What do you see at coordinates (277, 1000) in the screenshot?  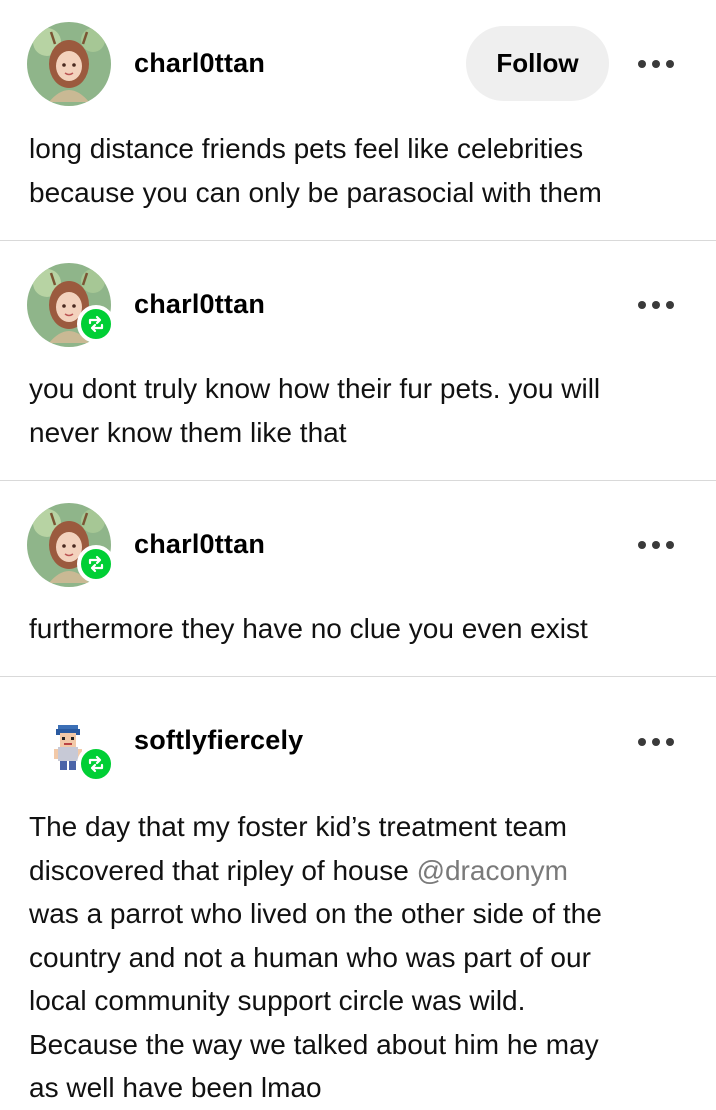 I see `post-line: local community support circle was wild.` at bounding box center [277, 1000].